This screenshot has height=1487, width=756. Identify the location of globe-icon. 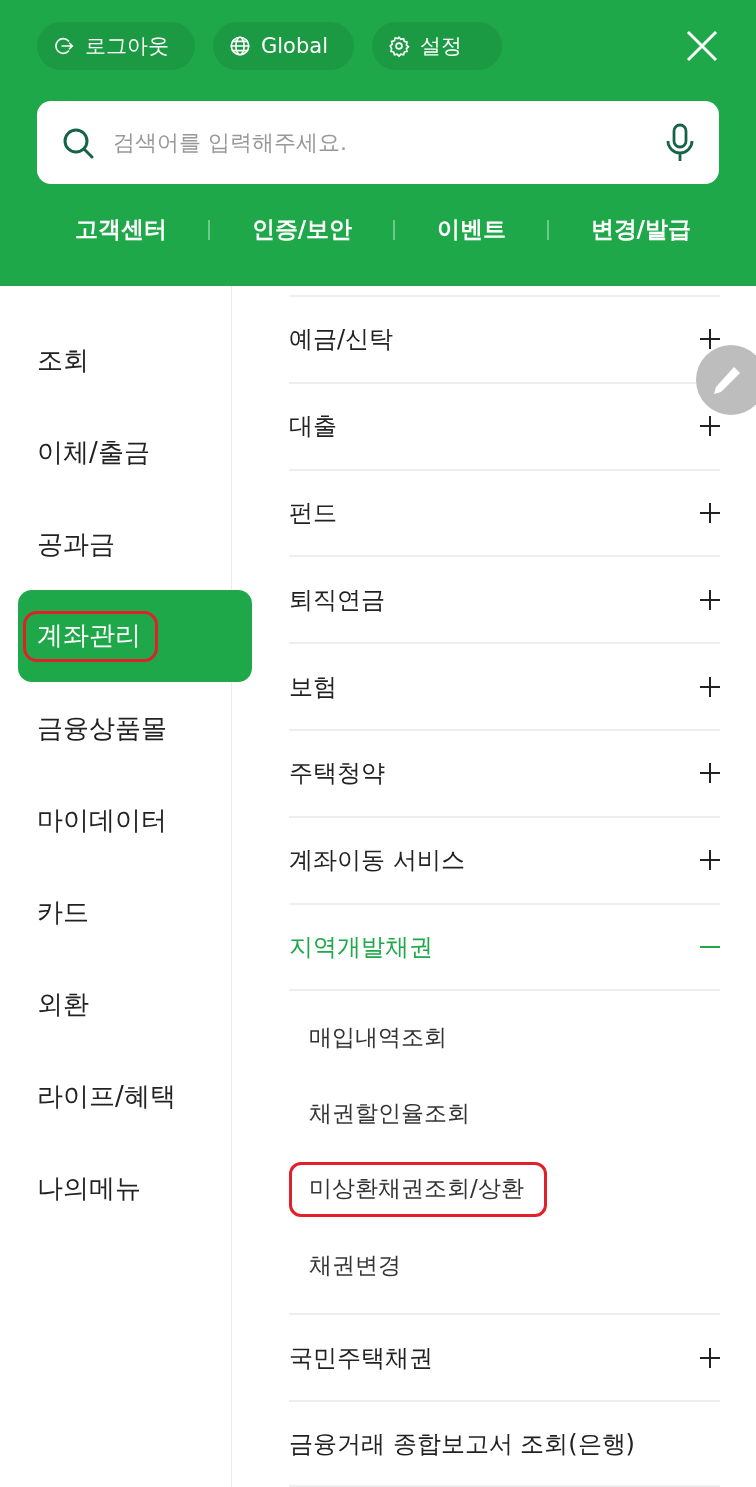
(240, 46).